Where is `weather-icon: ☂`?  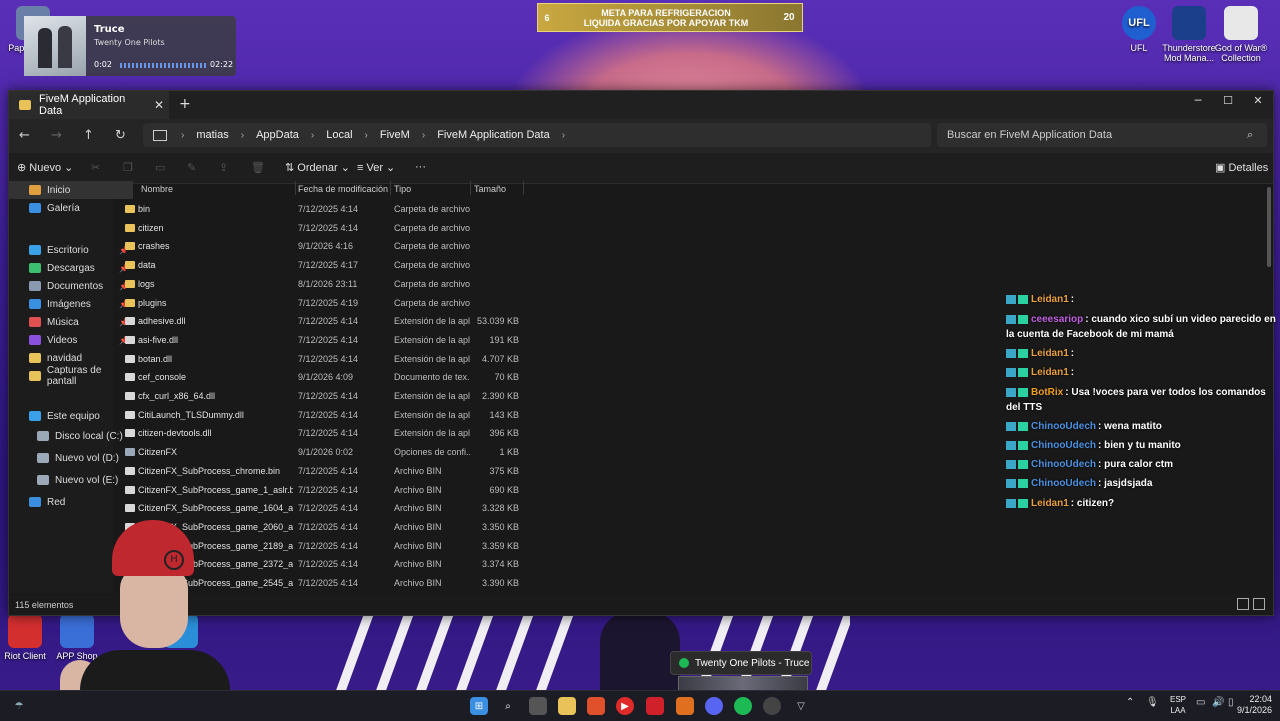
weather-icon: ☂ is located at coordinates (19, 706).